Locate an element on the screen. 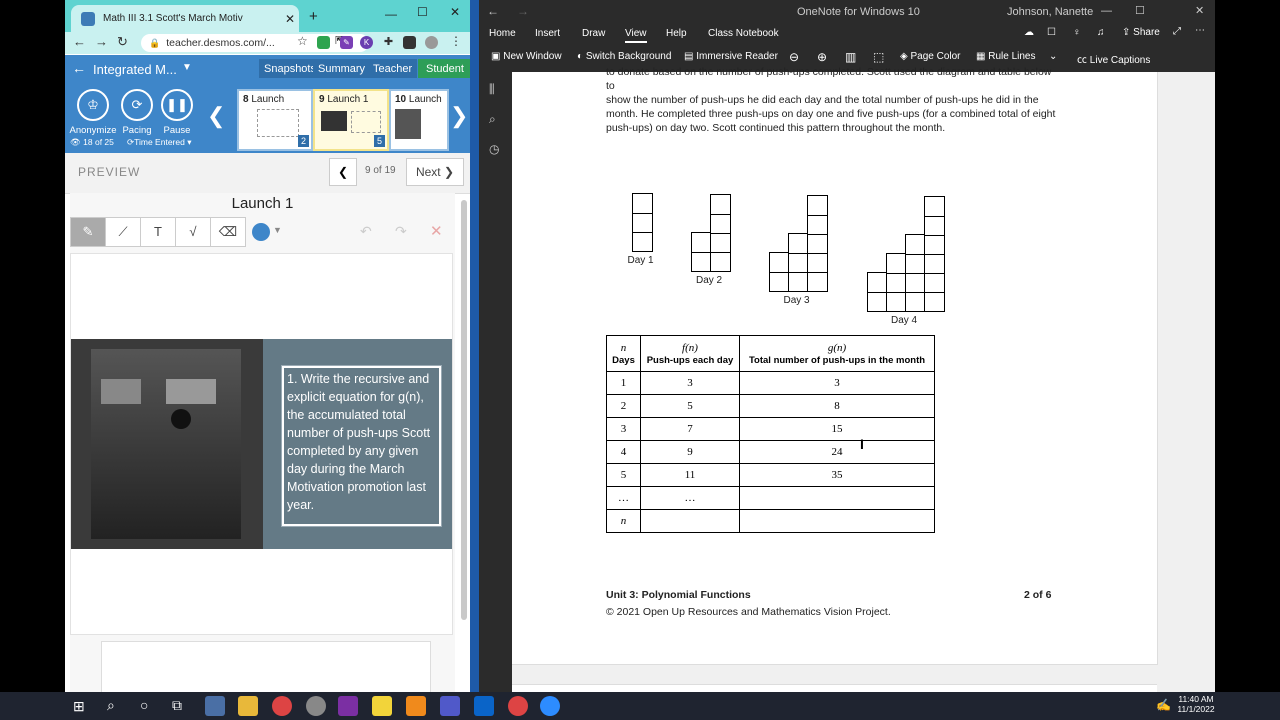 The image size is (1280, 720). menu-kebab-icon: ⋮ is located at coordinates (456, 41).